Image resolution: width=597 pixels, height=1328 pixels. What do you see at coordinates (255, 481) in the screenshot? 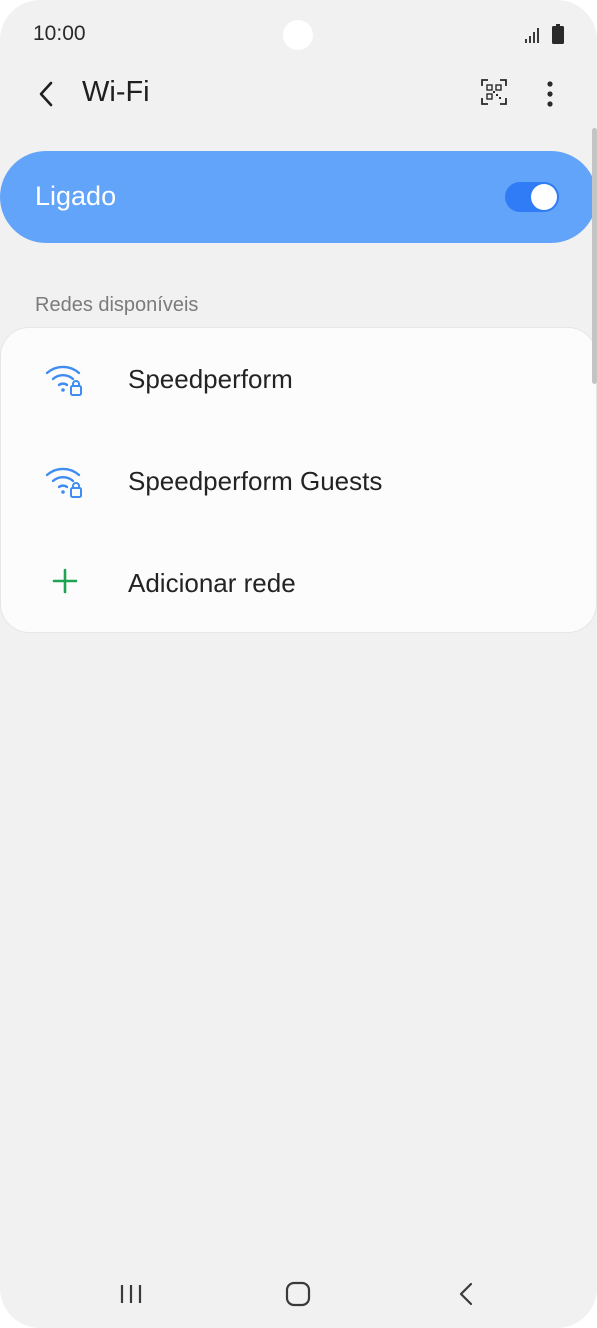
I see `network-name: Speedperform Guests` at bounding box center [255, 481].